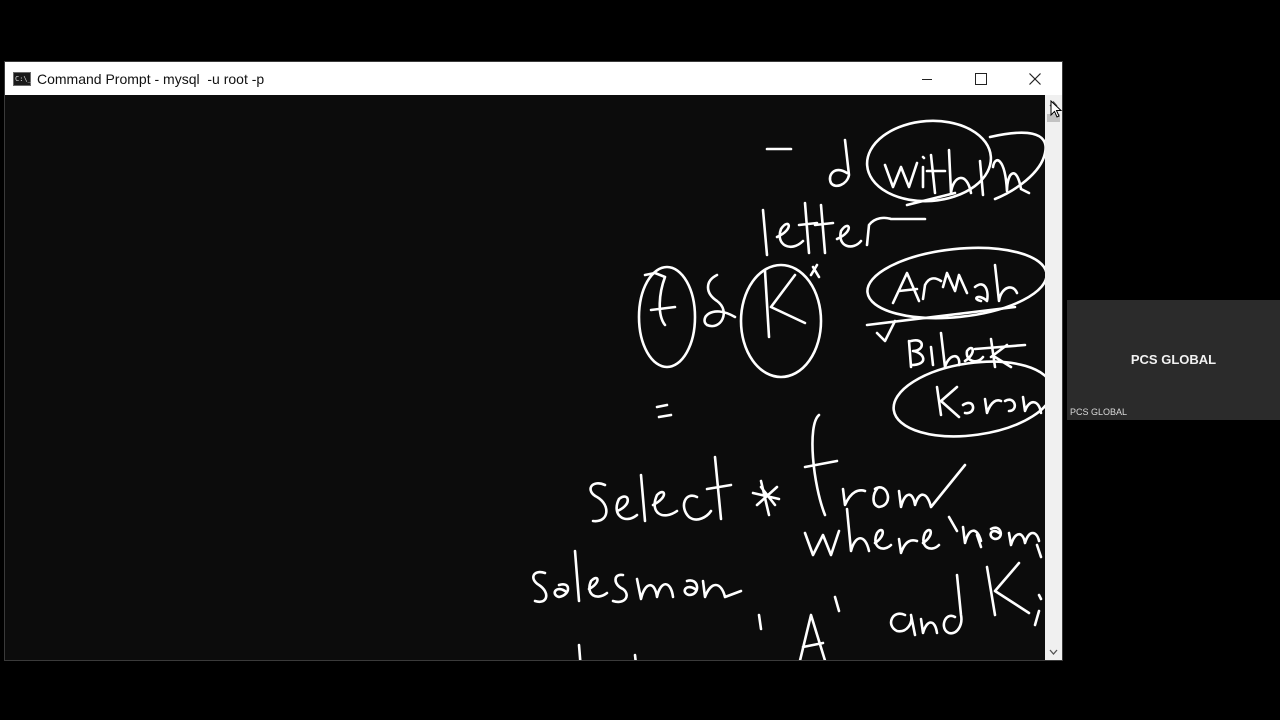  I want to click on window-title: Command Prompt - mysql -u root -p, so click(151, 78).